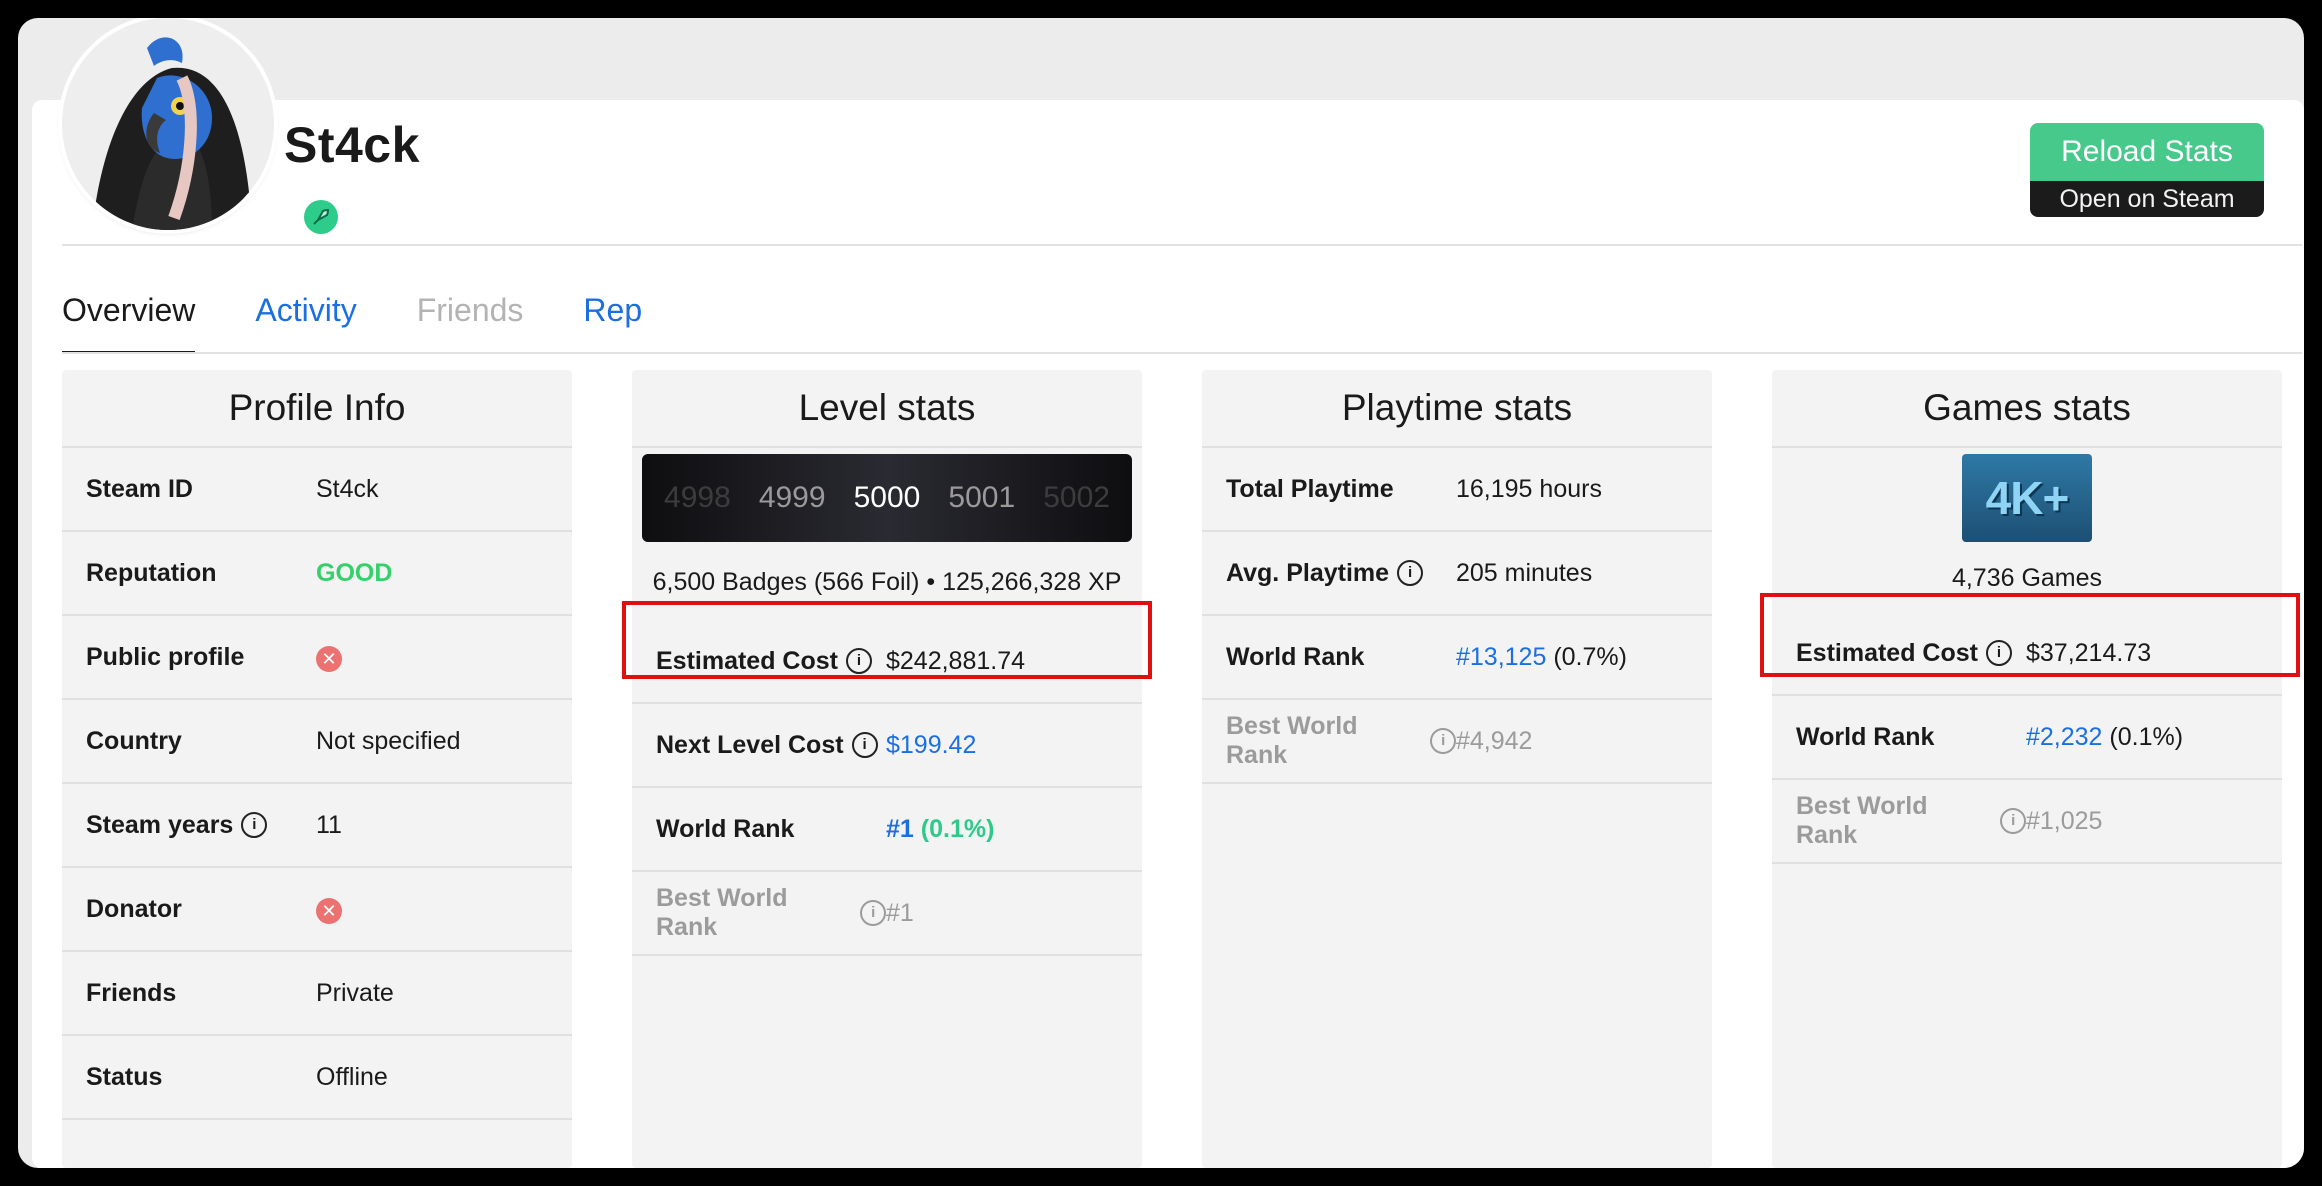 This screenshot has height=1186, width=2322. Describe the element at coordinates (956, 660) in the screenshot. I see `row-value: $242,881.74` at that location.